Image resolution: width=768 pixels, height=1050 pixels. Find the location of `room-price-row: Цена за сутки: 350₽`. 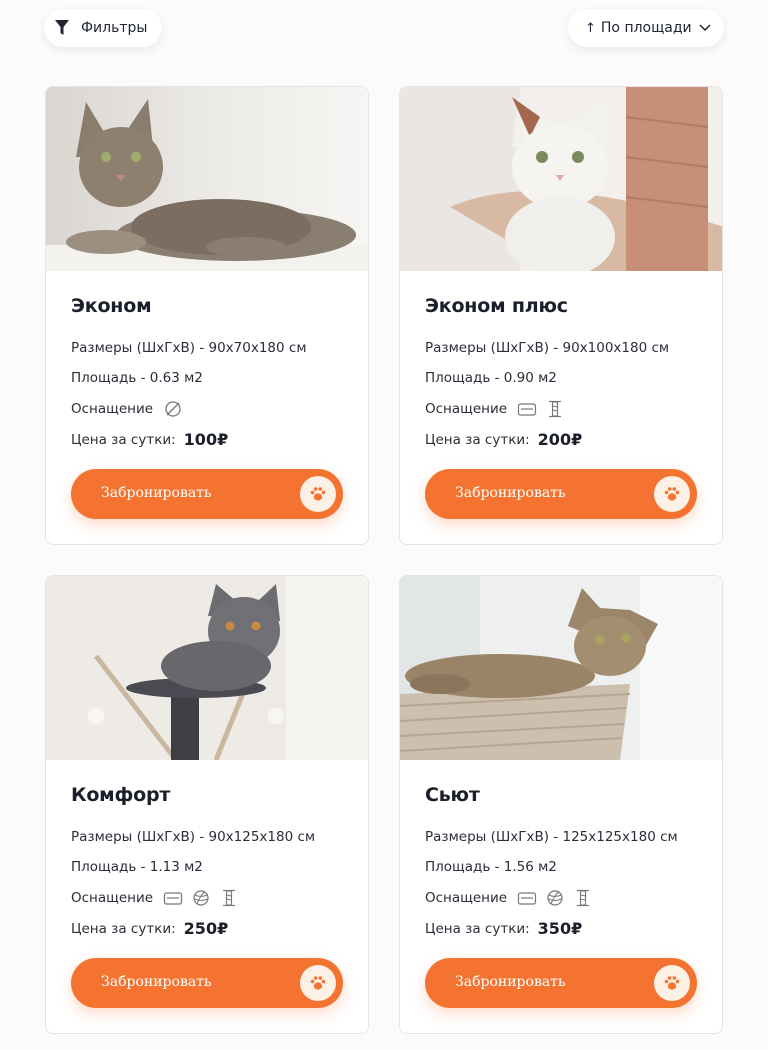

room-price-row: Цена за сутки: 350₽ is located at coordinates (503, 928).